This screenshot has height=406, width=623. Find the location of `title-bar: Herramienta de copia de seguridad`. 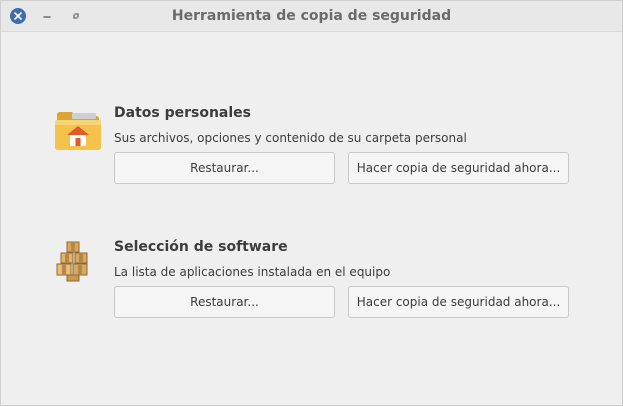

title-bar: Herramienta de copia de seguridad is located at coordinates (311, 16).